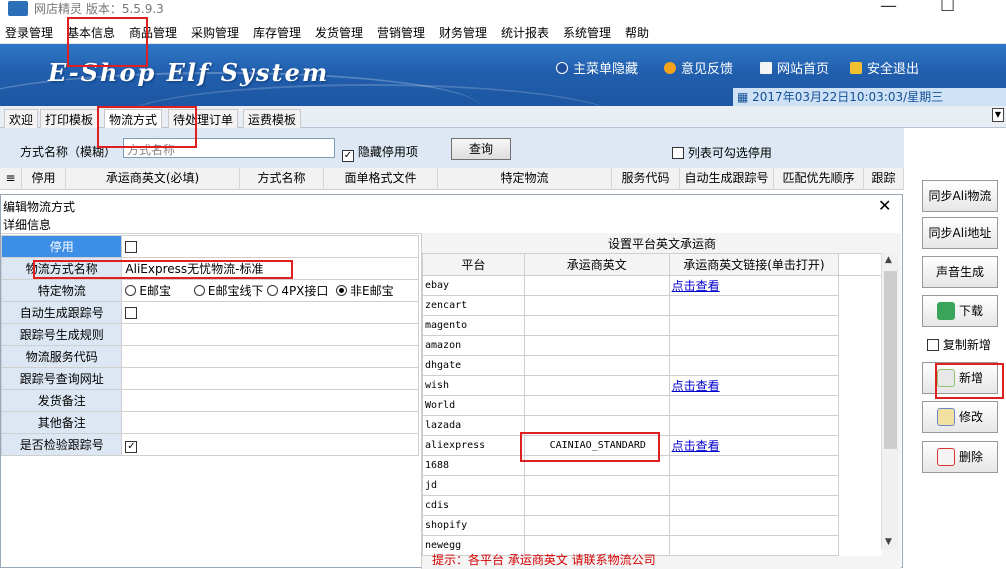  Describe the element at coordinates (998, 115) in the screenshot. I see `tab-menu-button: ▼` at that location.